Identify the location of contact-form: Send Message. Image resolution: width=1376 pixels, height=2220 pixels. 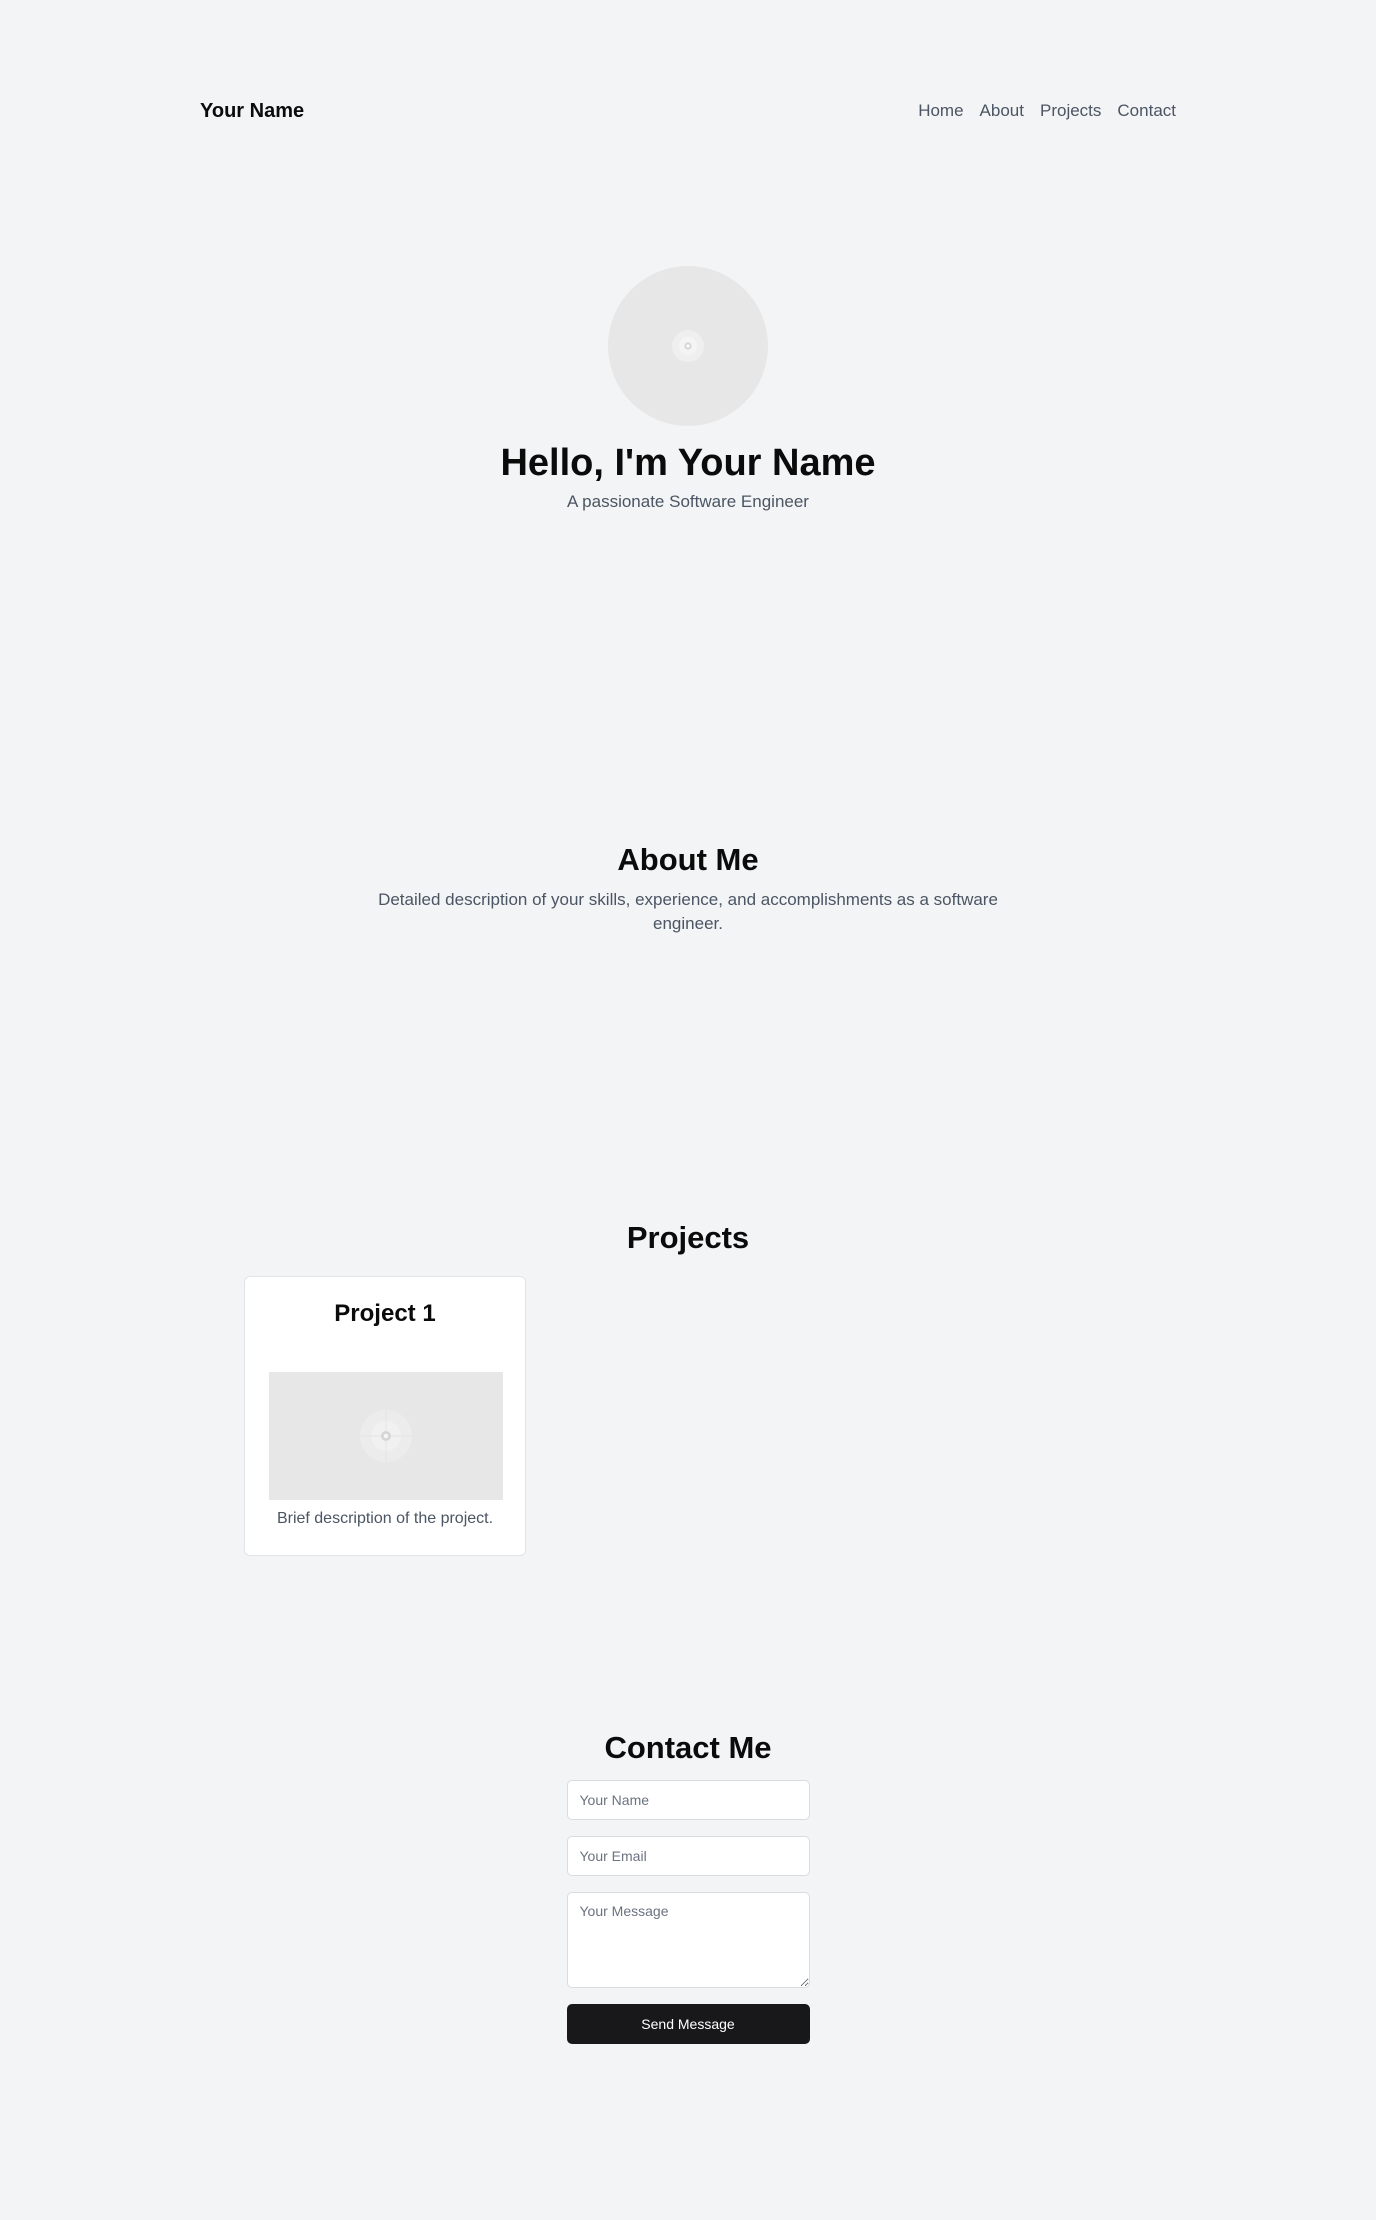
(688, 1912).